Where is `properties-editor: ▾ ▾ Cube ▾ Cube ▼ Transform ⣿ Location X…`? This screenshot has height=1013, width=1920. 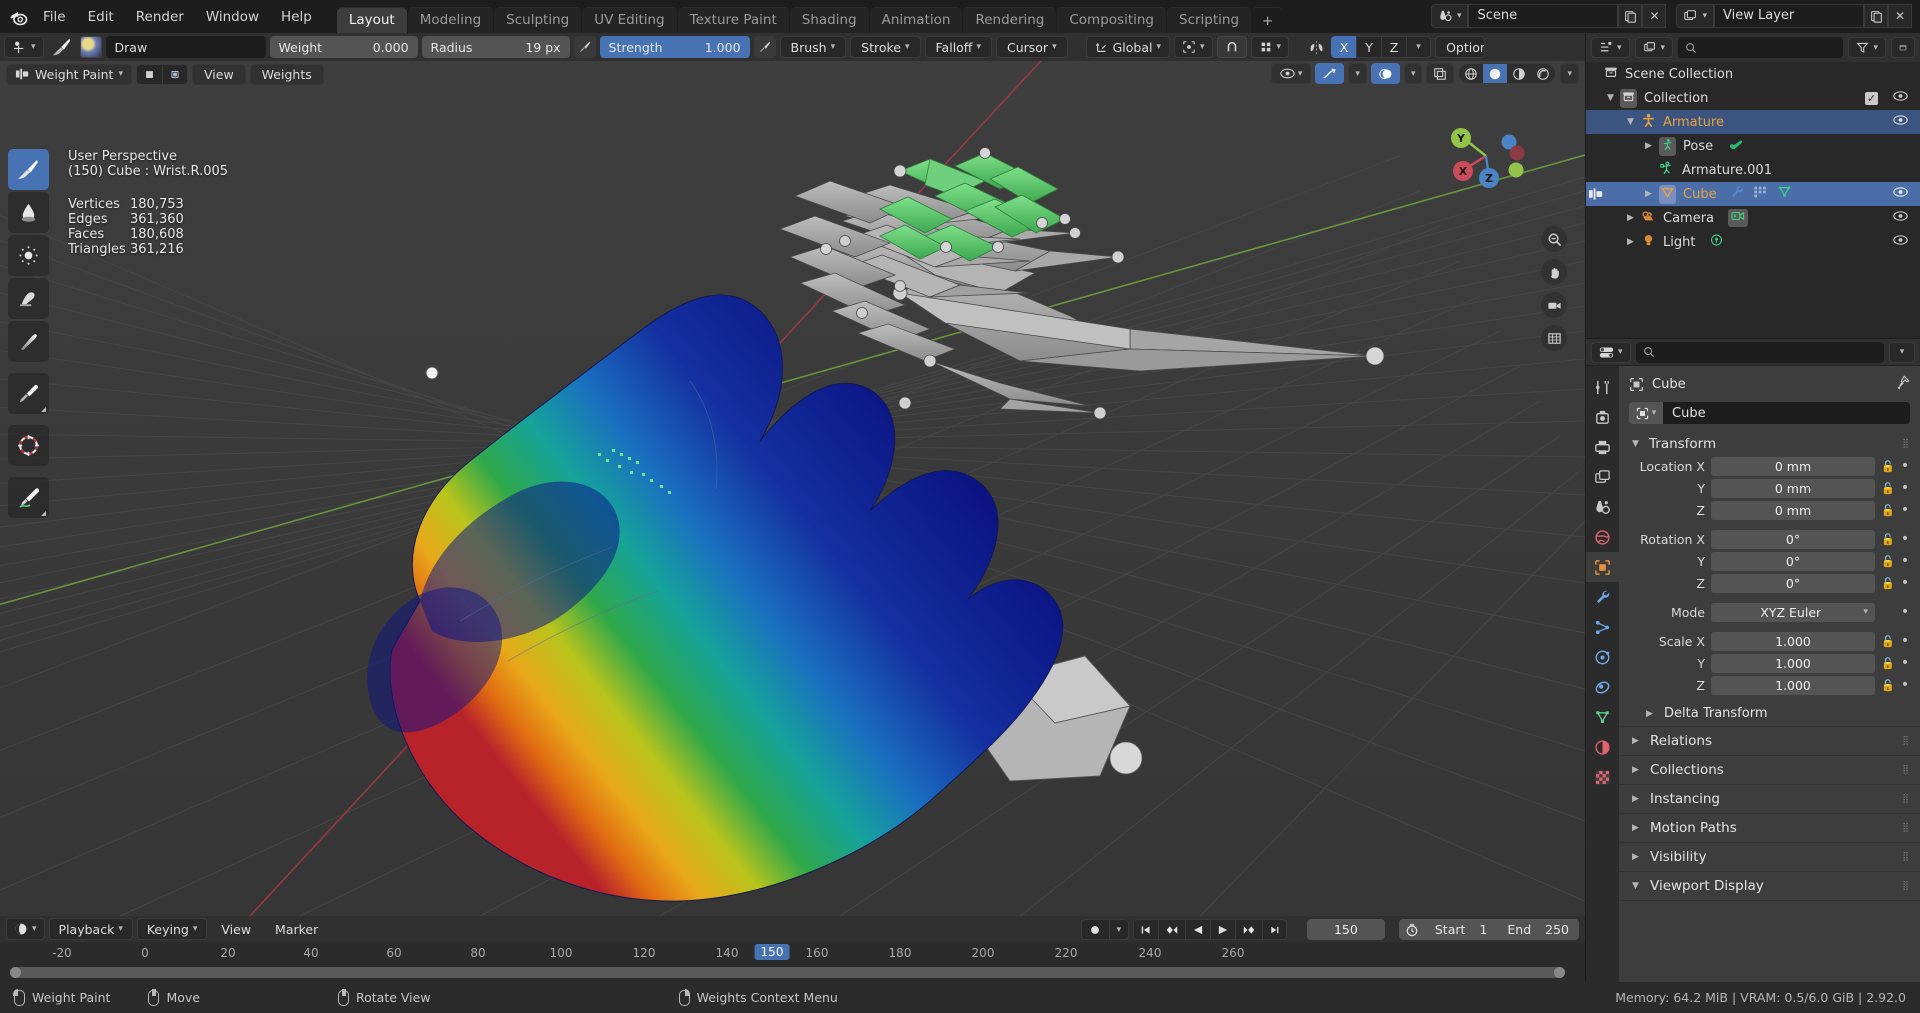 properties-editor: ▾ ▾ Cube ▾ Cube ▼ Transform ⣿ Location X… is located at coordinates (1753, 660).